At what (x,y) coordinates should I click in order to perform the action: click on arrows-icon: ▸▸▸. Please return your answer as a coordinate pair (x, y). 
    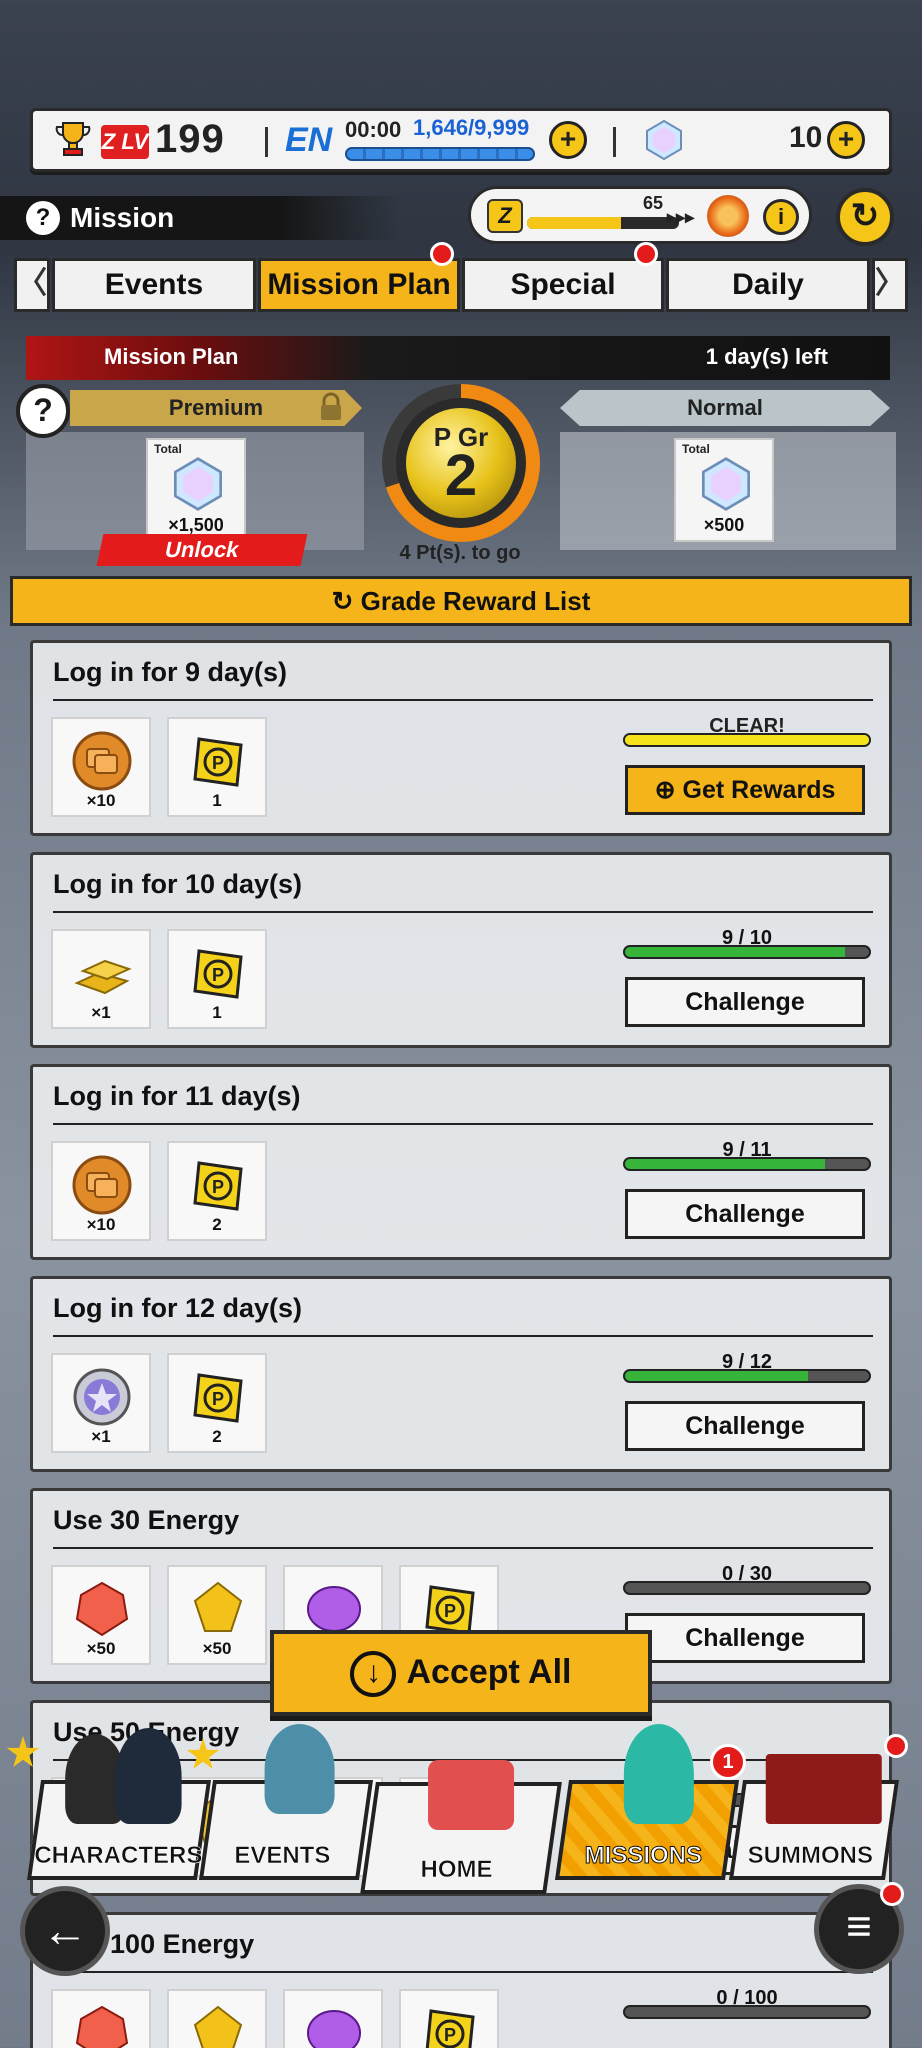
    Looking at the image, I should click on (681, 217).